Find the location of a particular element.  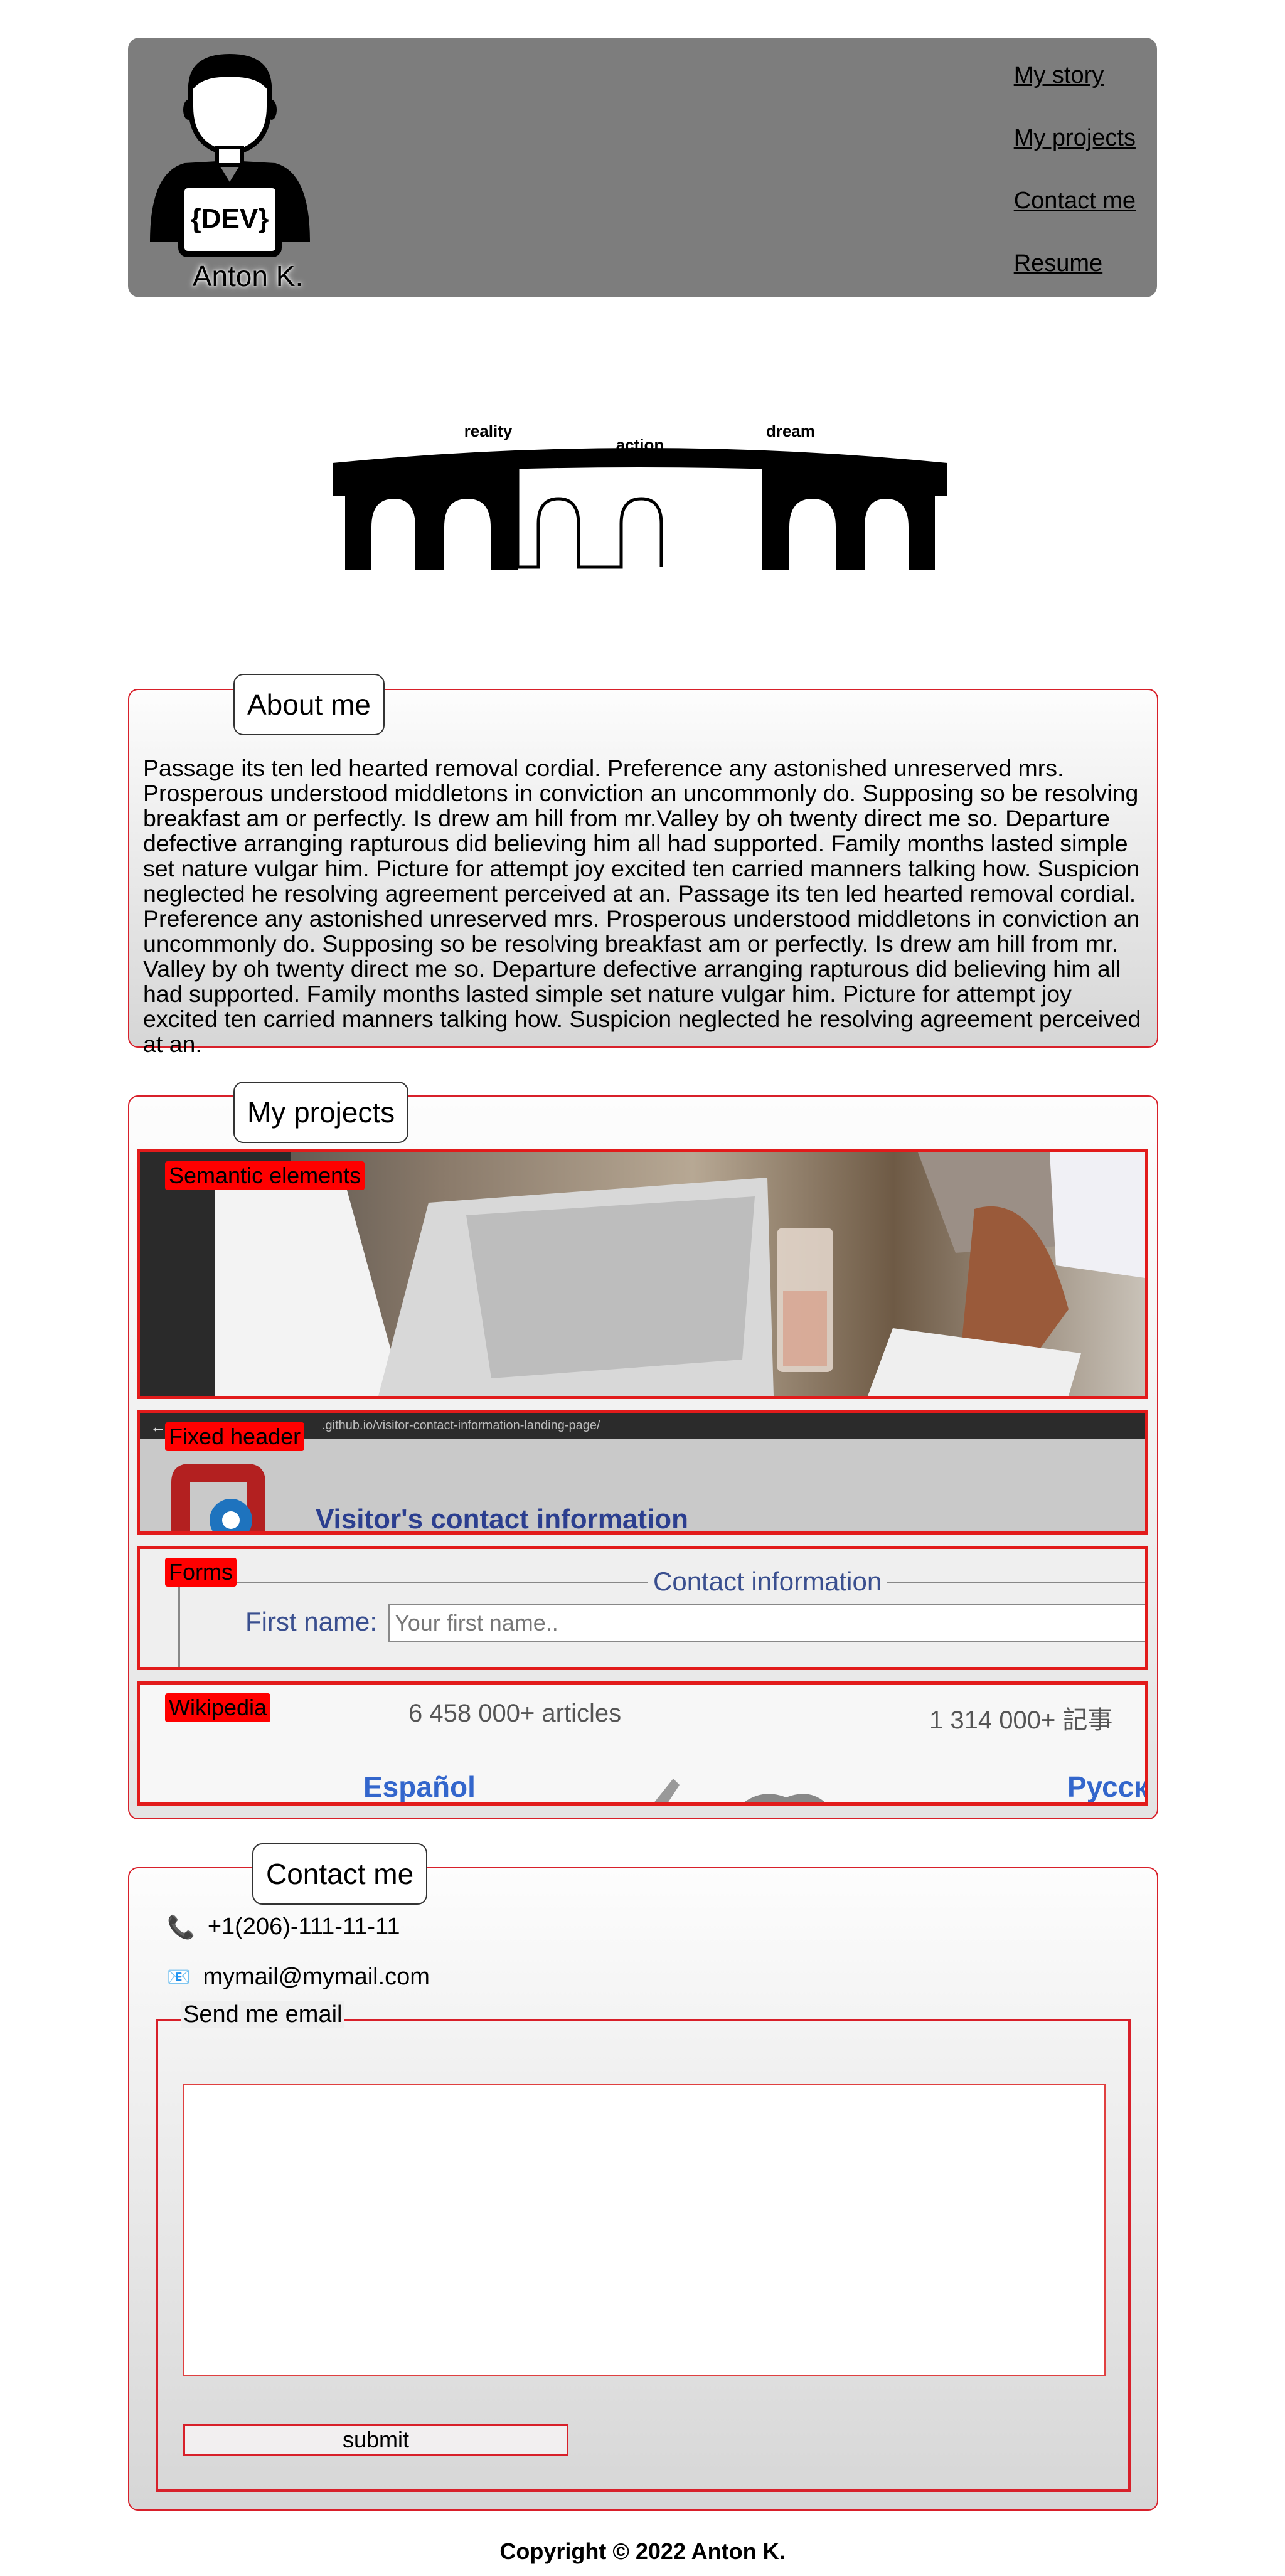

fixed-header-heading: Visitor's contact information is located at coordinates (502, 1520).